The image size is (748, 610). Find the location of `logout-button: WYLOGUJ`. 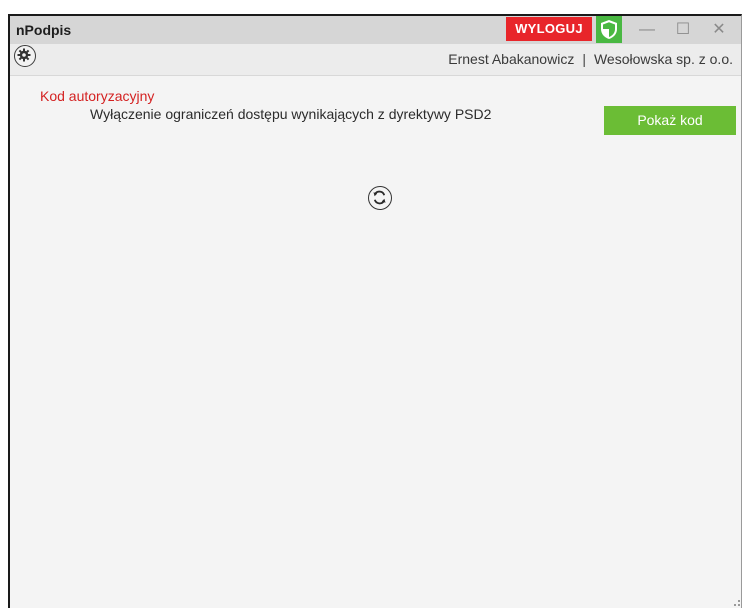

logout-button: WYLOGUJ is located at coordinates (549, 29).